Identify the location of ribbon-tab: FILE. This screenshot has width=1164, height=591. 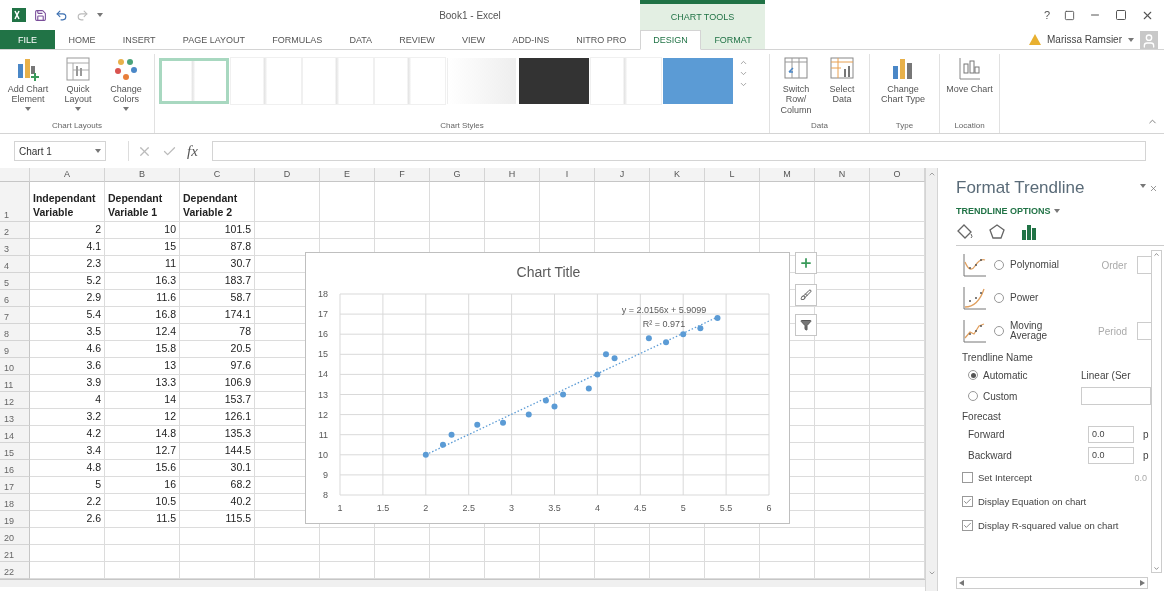
(27, 39).